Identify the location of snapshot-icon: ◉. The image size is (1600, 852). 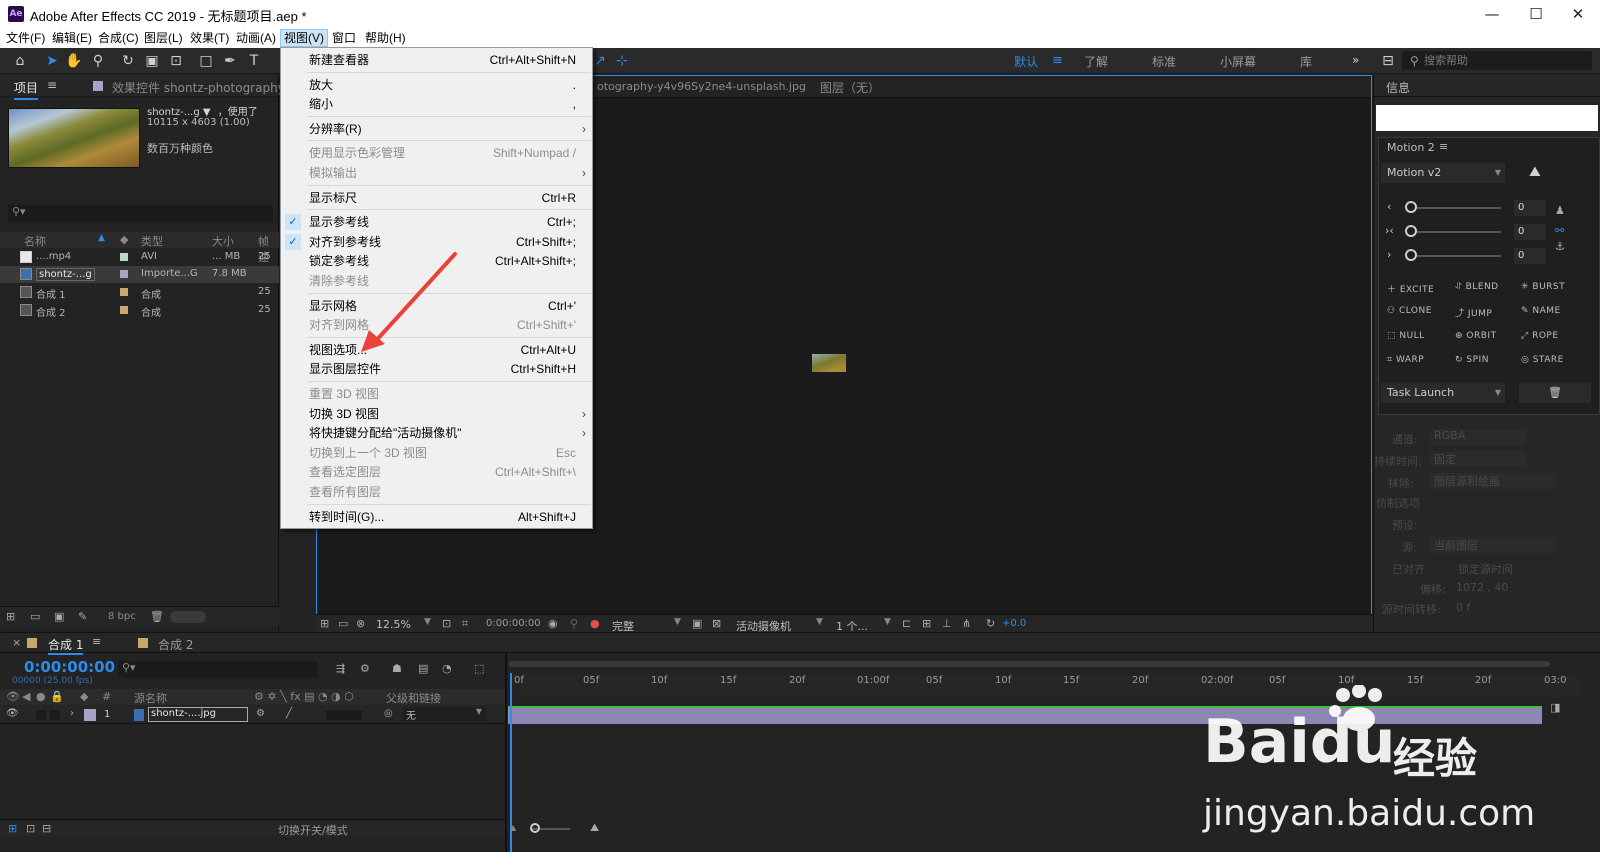
(553, 623).